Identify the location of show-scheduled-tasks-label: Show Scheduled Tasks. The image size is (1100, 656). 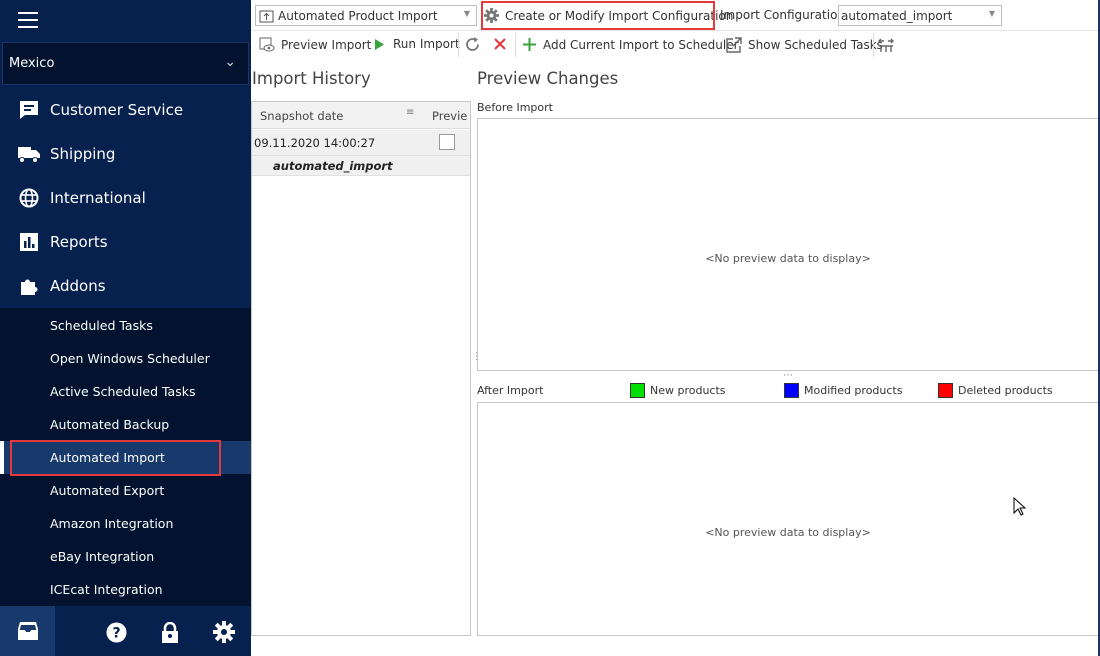
(815, 45).